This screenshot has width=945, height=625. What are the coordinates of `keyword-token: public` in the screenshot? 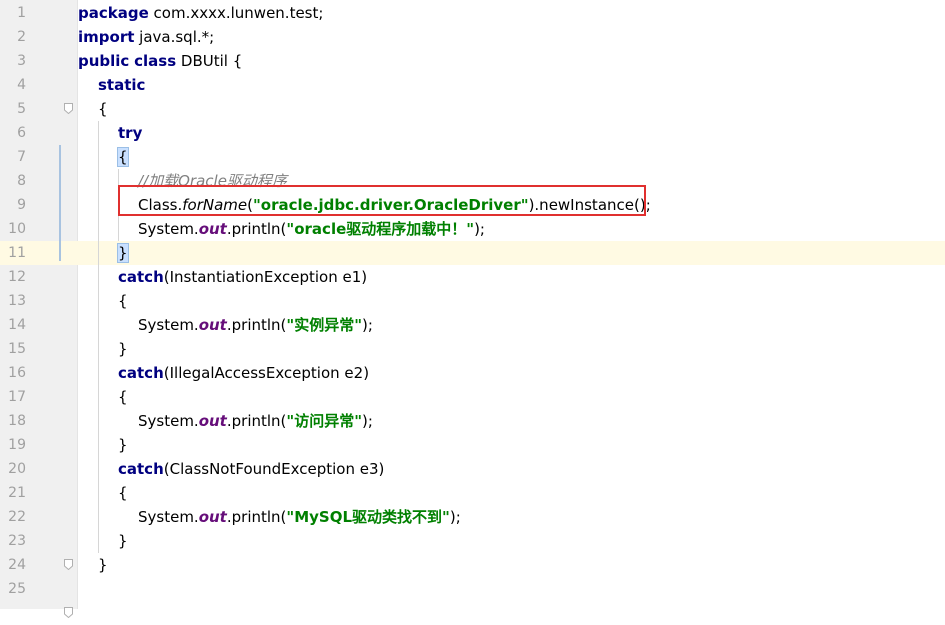 It's located at (104, 61).